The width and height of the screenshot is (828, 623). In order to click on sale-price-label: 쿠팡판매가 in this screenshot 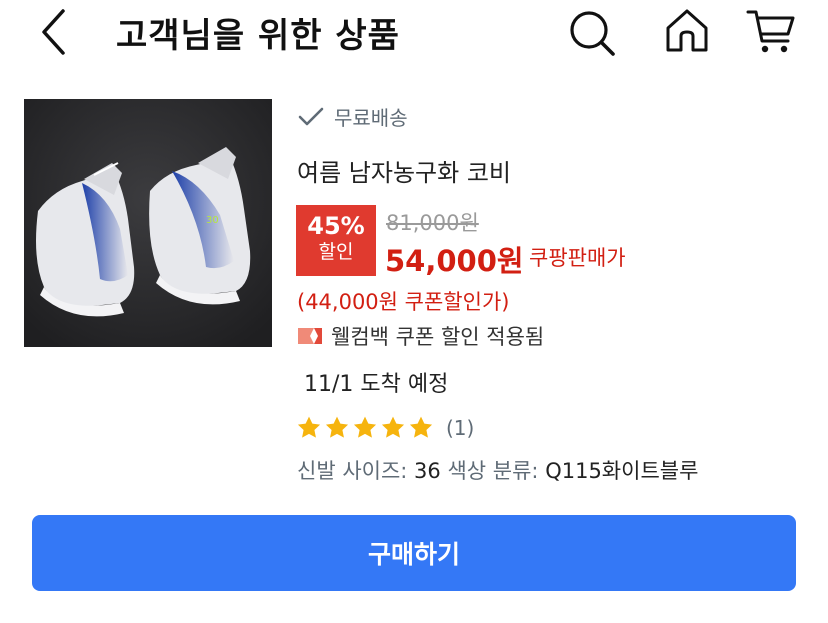, I will do `click(577, 258)`.